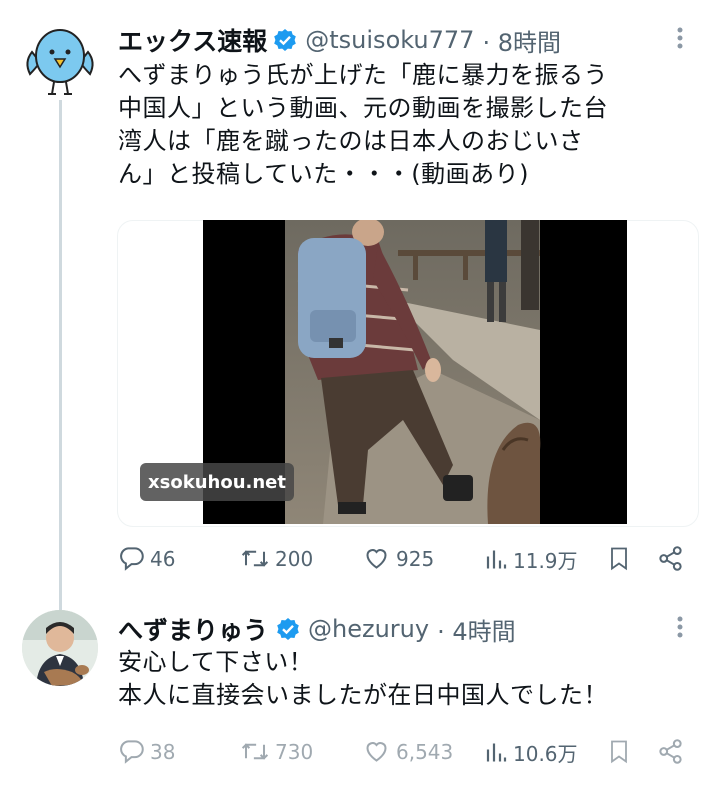 This screenshot has width=719, height=785. What do you see at coordinates (476, 629) in the screenshot?
I see `timestamp: · 4時間` at bounding box center [476, 629].